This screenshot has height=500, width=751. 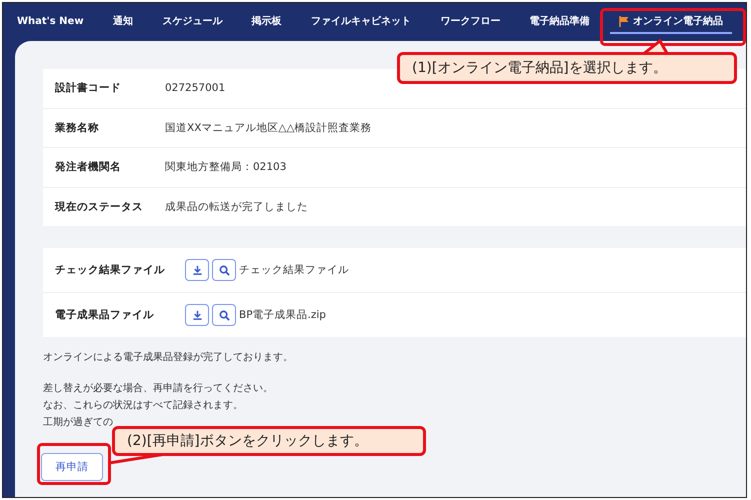 What do you see at coordinates (470, 22) in the screenshot?
I see `nav-tab: ワークフロー` at bounding box center [470, 22].